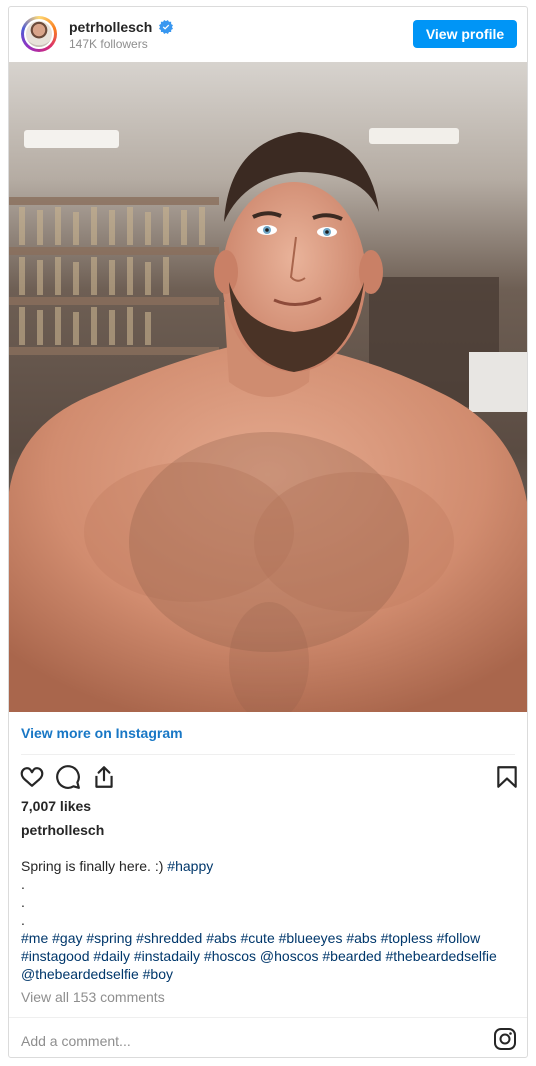  What do you see at coordinates (269, 866) in the screenshot?
I see `caption-first-line: Spring is finally here. :) #happy` at bounding box center [269, 866].